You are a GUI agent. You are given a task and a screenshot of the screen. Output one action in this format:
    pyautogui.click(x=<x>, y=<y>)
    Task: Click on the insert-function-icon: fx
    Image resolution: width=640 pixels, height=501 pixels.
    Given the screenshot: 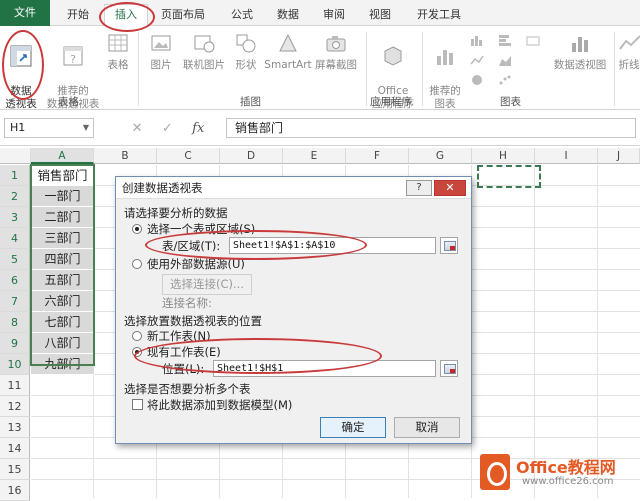 What is the action you would take?
    pyautogui.click(x=198, y=128)
    